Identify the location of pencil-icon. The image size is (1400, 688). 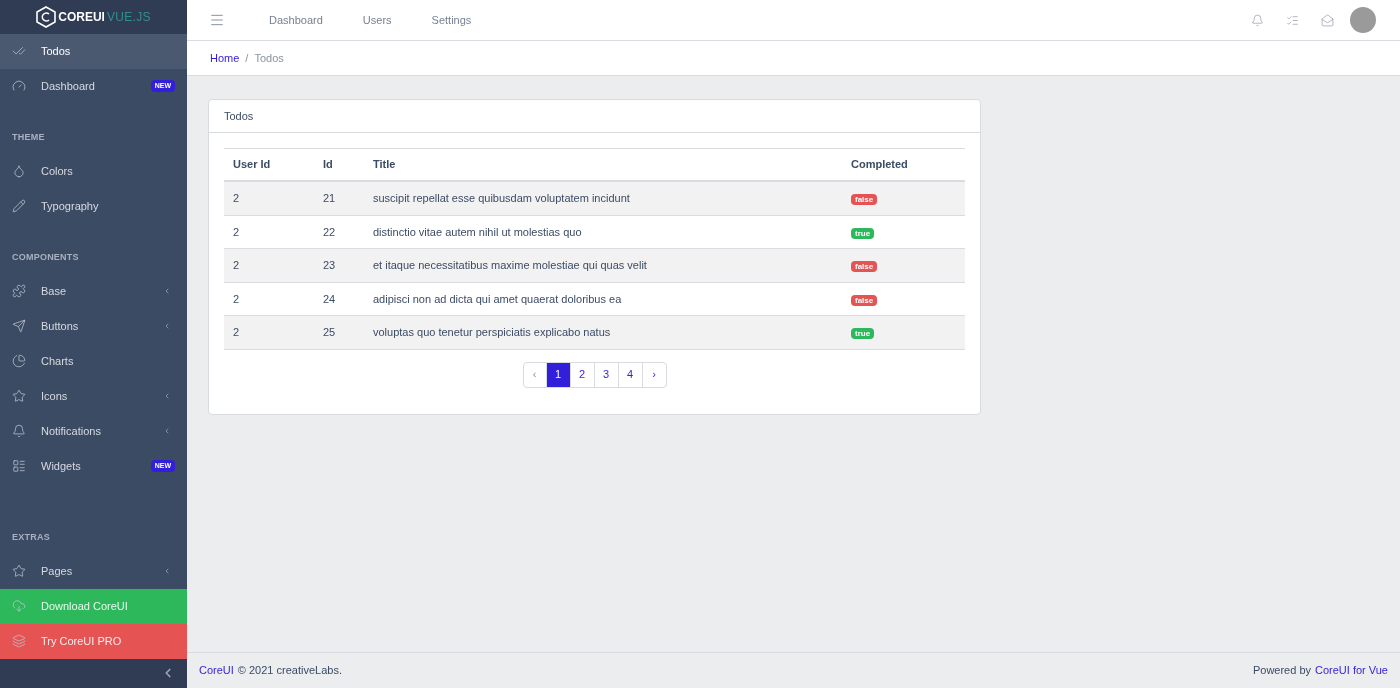
(19, 206).